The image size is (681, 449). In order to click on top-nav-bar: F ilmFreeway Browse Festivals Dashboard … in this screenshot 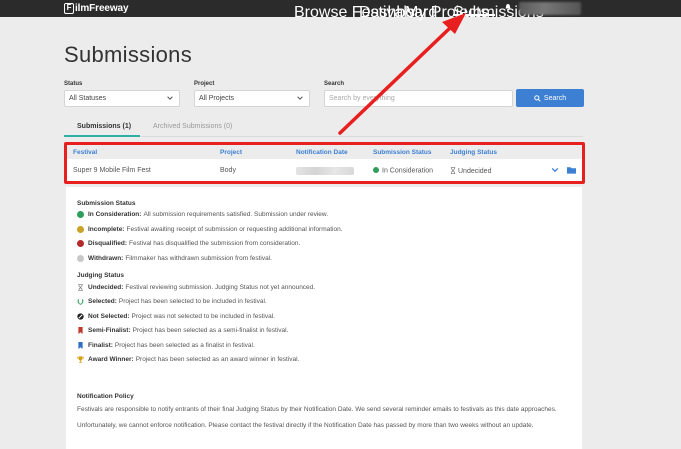, I will do `click(340, 10)`.